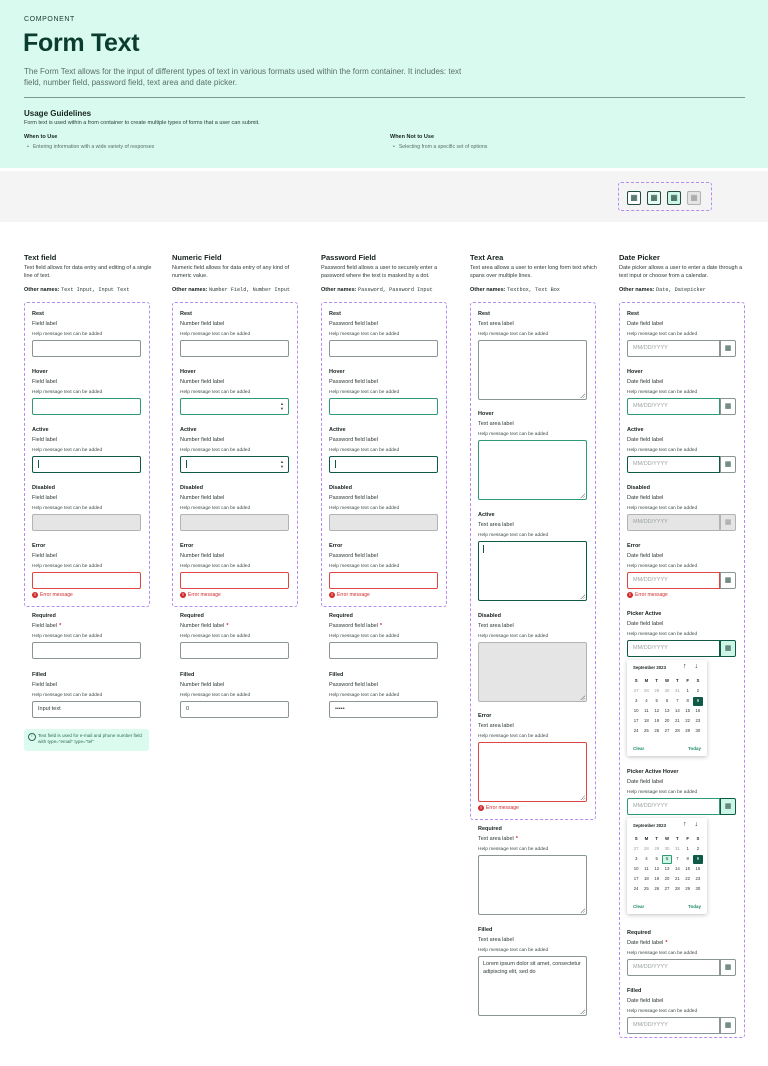  What do you see at coordinates (692, 824) in the screenshot?
I see `month-nav-arrows: ↑ ↓` at bounding box center [692, 824].